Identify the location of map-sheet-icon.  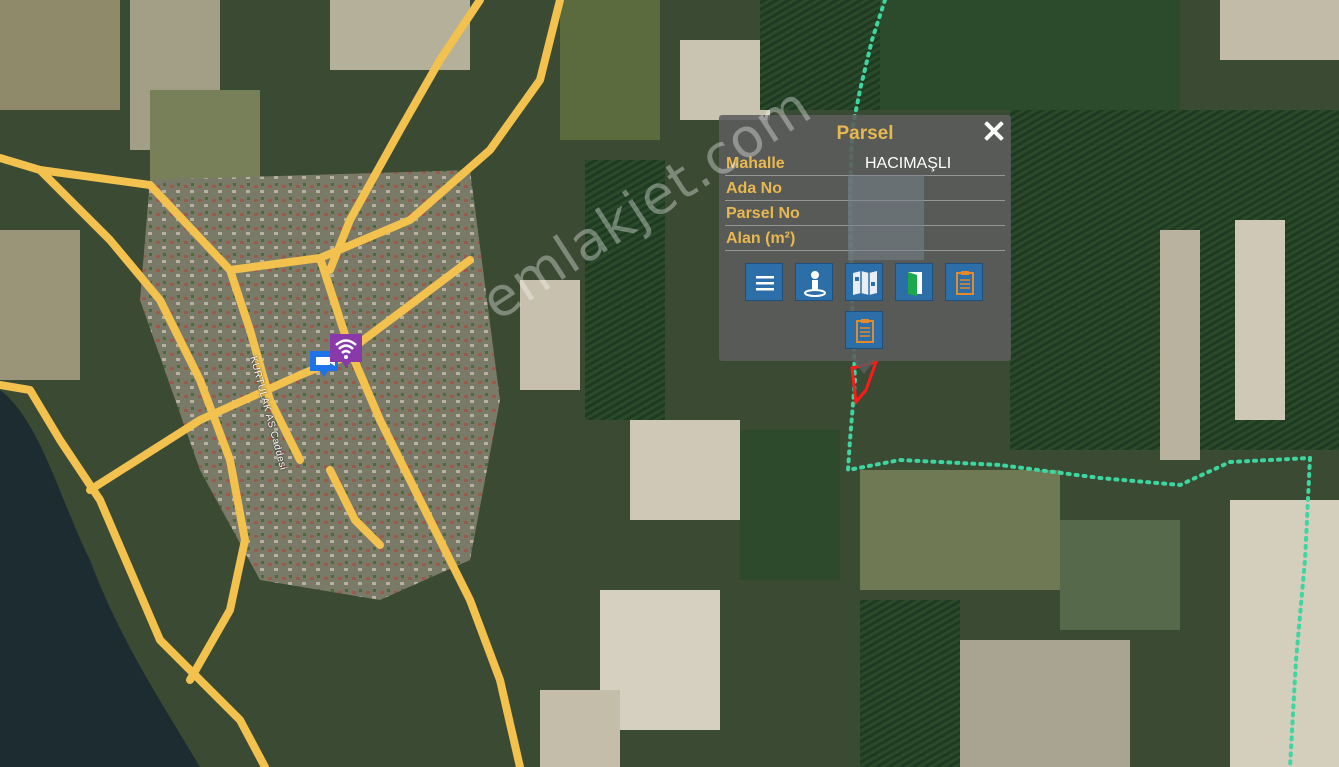
(864, 282).